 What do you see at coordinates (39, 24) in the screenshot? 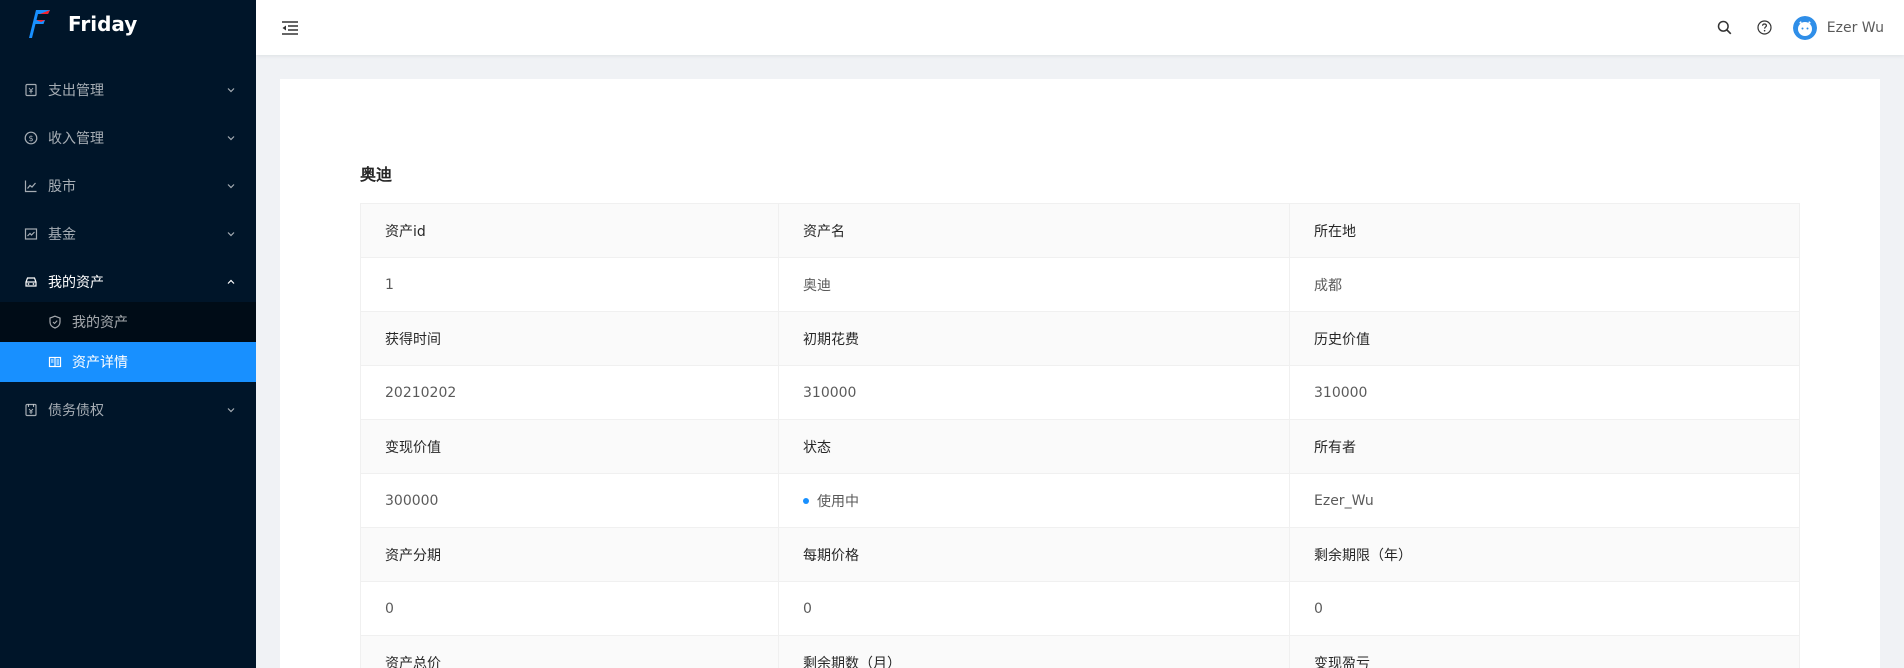
I see `friday-logo-icon` at bounding box center [39, 24].